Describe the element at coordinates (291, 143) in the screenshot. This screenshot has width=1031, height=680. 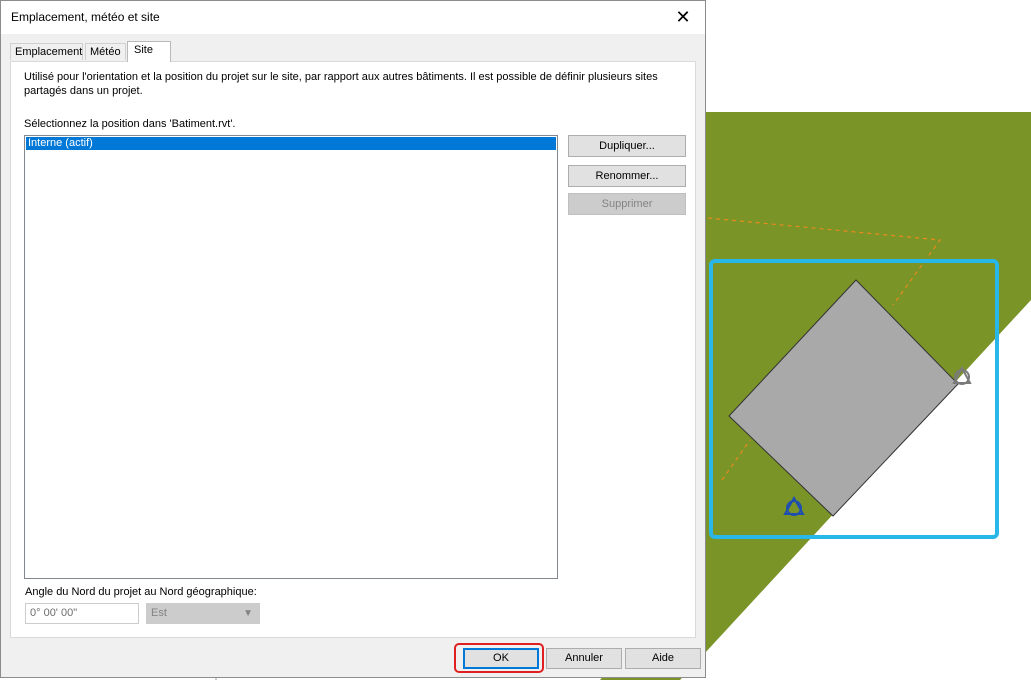
I see `list-item: Interne (actif)` at that location.